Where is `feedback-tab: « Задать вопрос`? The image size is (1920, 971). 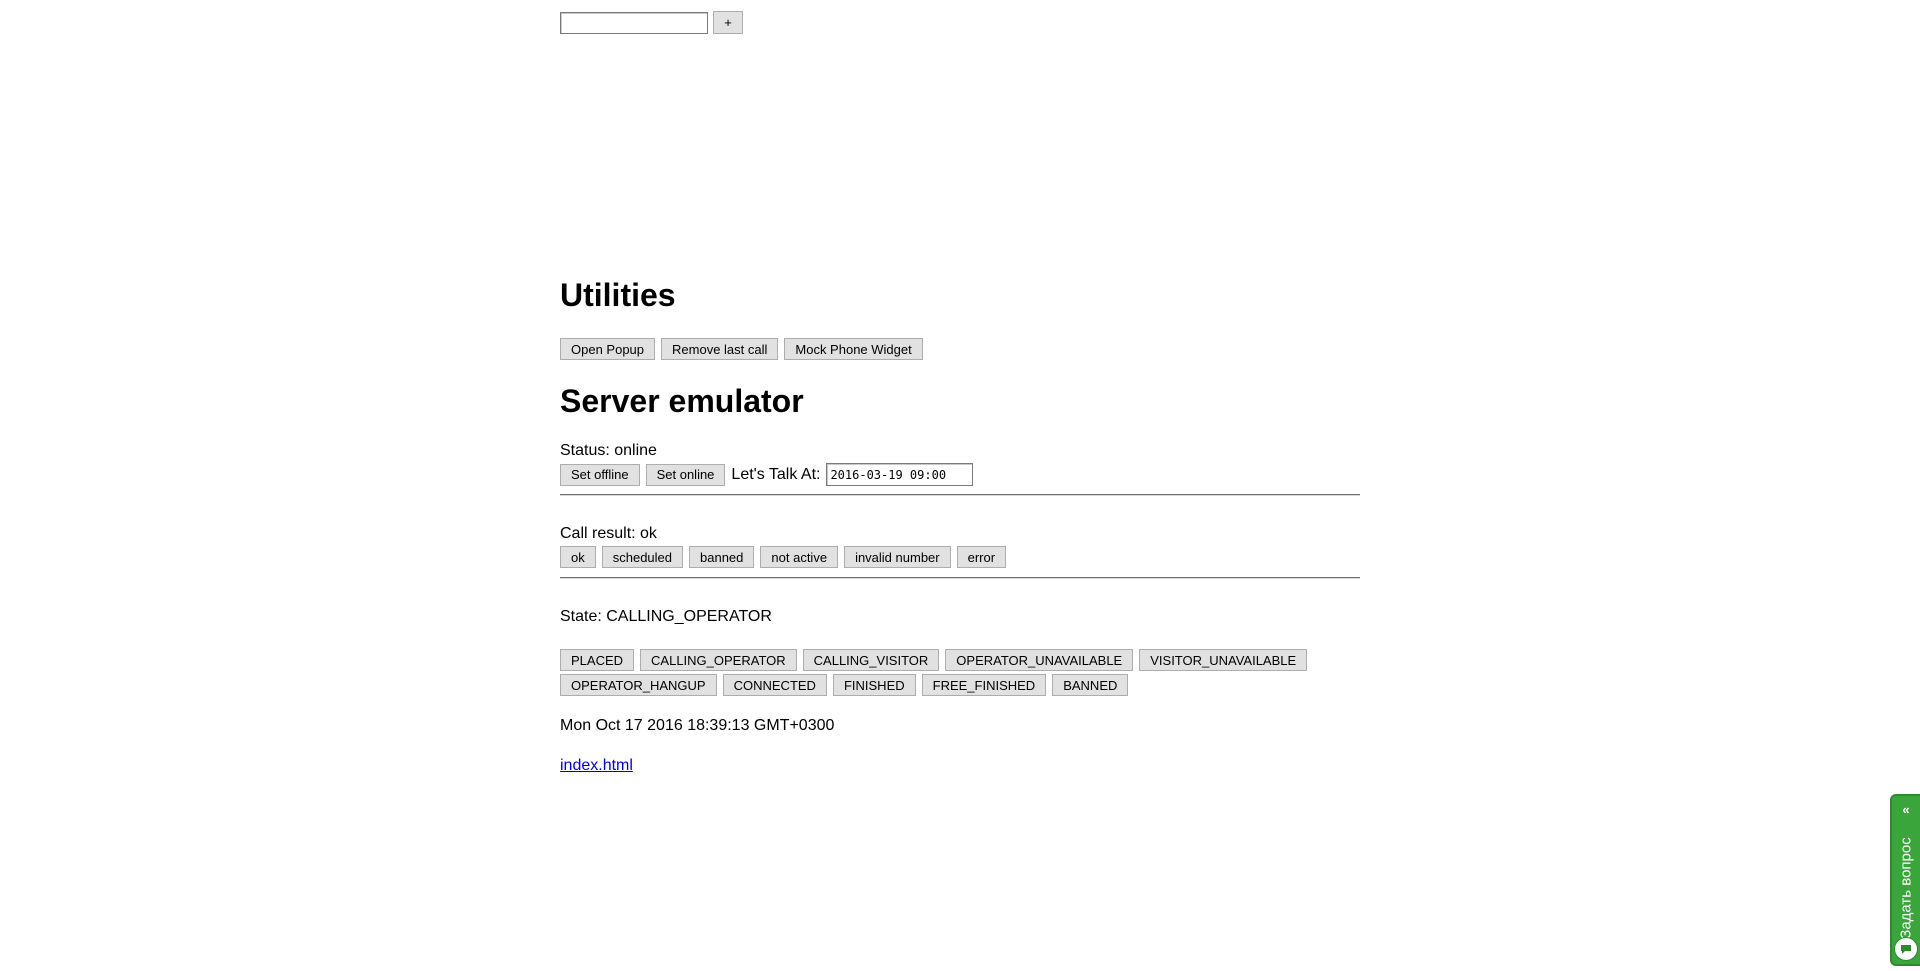
feedback-tab: « Задать вопрос is located at coordinates (1905, 880).